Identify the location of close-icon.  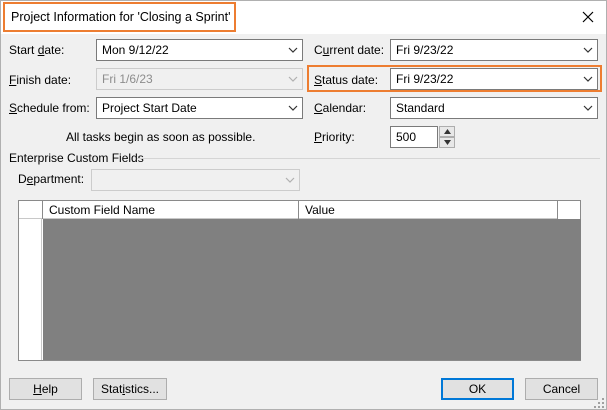
(588, 17).